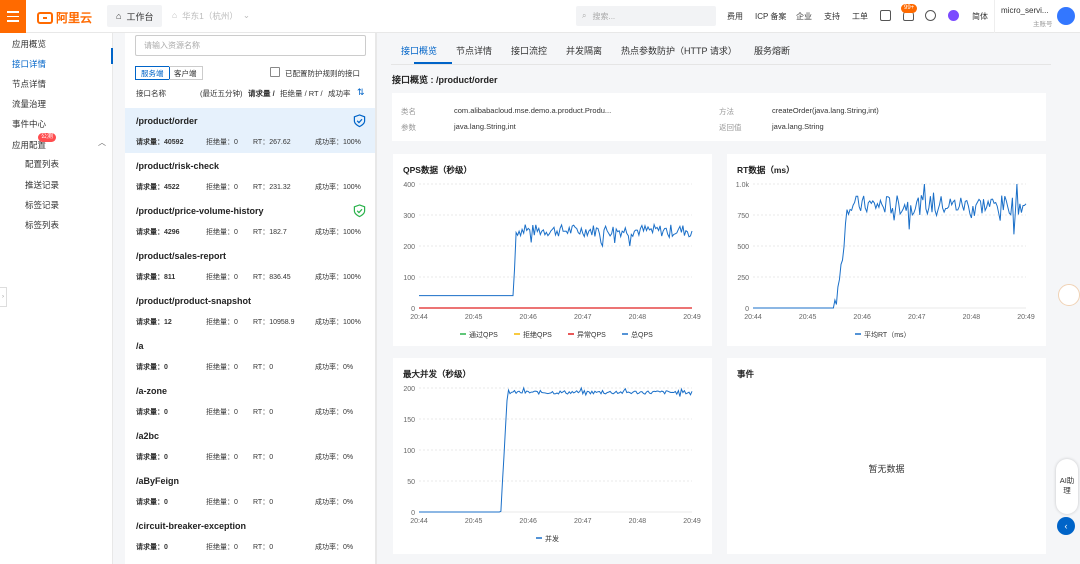  What do you see at coordinates (301, 93) in the screenshot?
I see `col-header-rej-rt: 拒绝量 / RT /` at bounding box center [301, 93].